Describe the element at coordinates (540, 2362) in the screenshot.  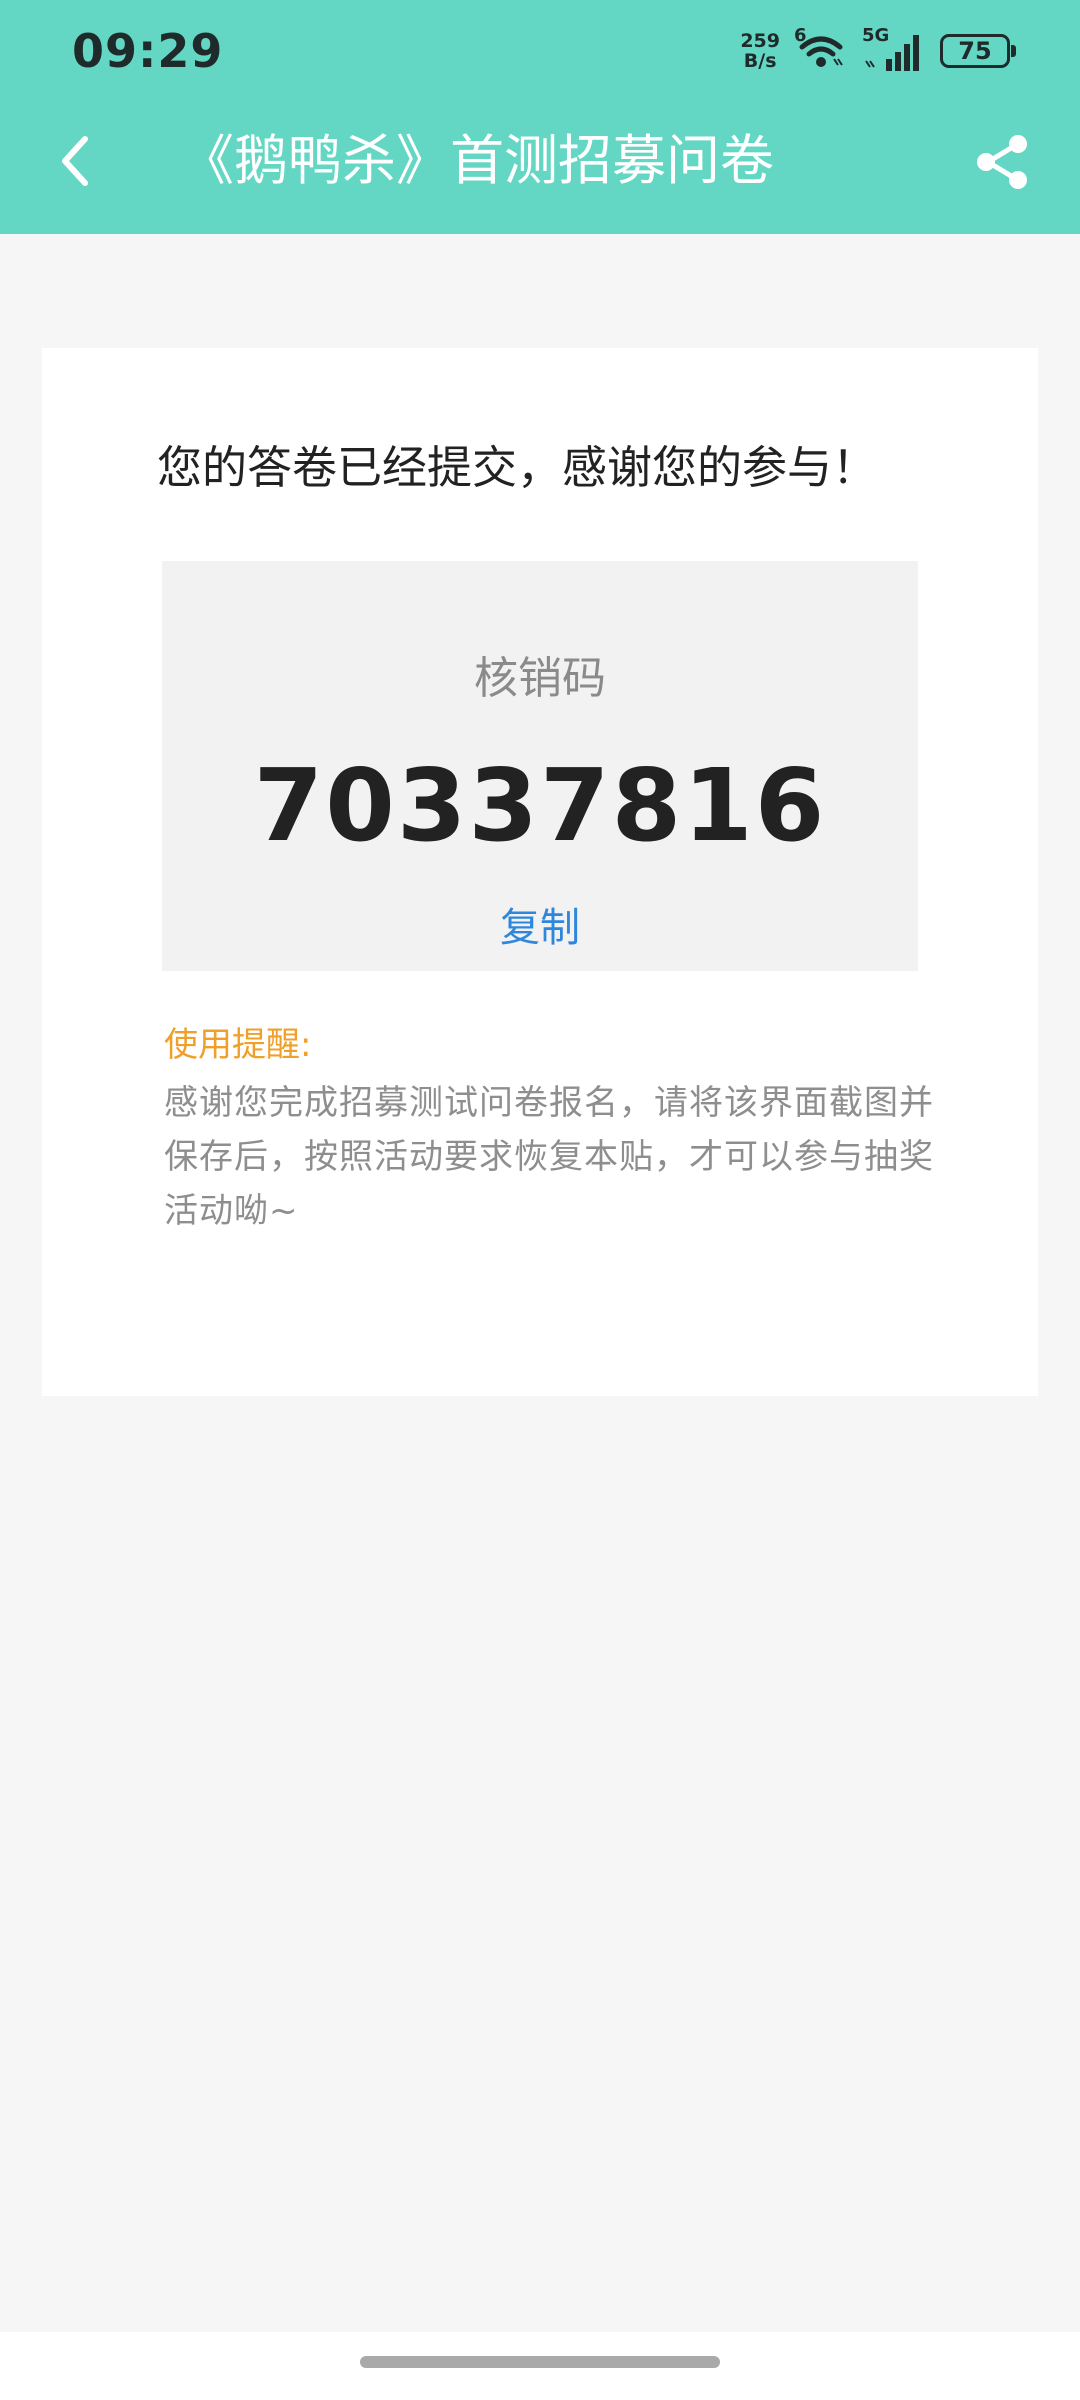
I see `home-indicator` at that location.